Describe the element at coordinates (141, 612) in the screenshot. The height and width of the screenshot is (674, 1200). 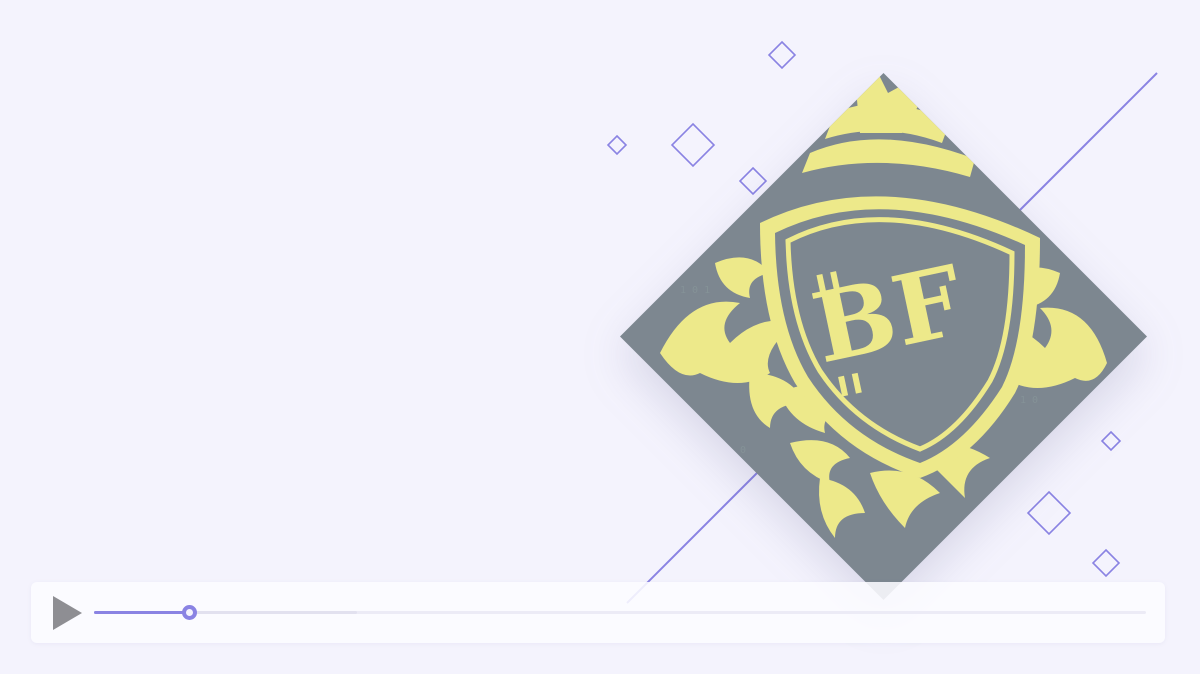
I see `playback-progress` at that location.